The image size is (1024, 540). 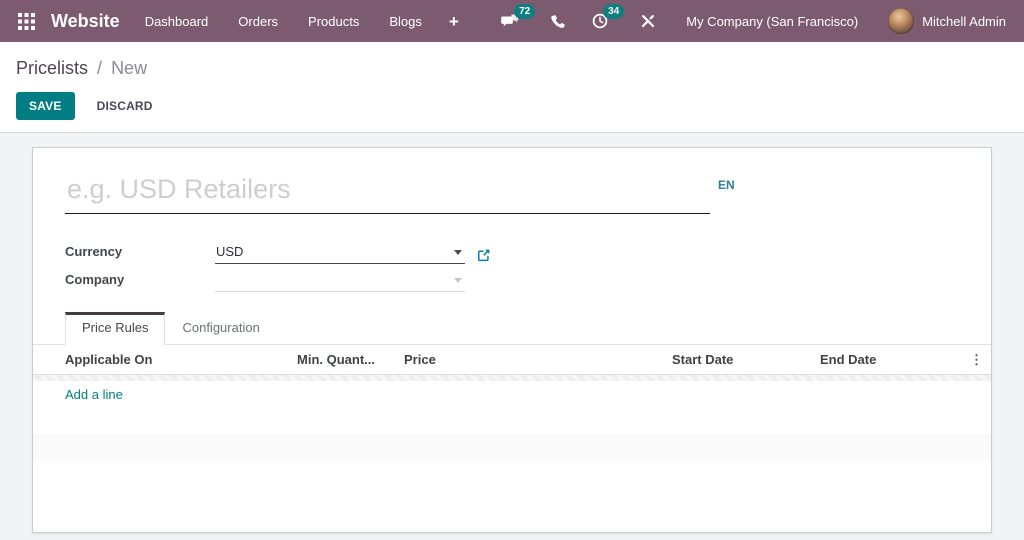 What do you see at coordinates (45, 106) in the screenshot?
I see `save-button: SAVE` at bounding box center [45, 106].